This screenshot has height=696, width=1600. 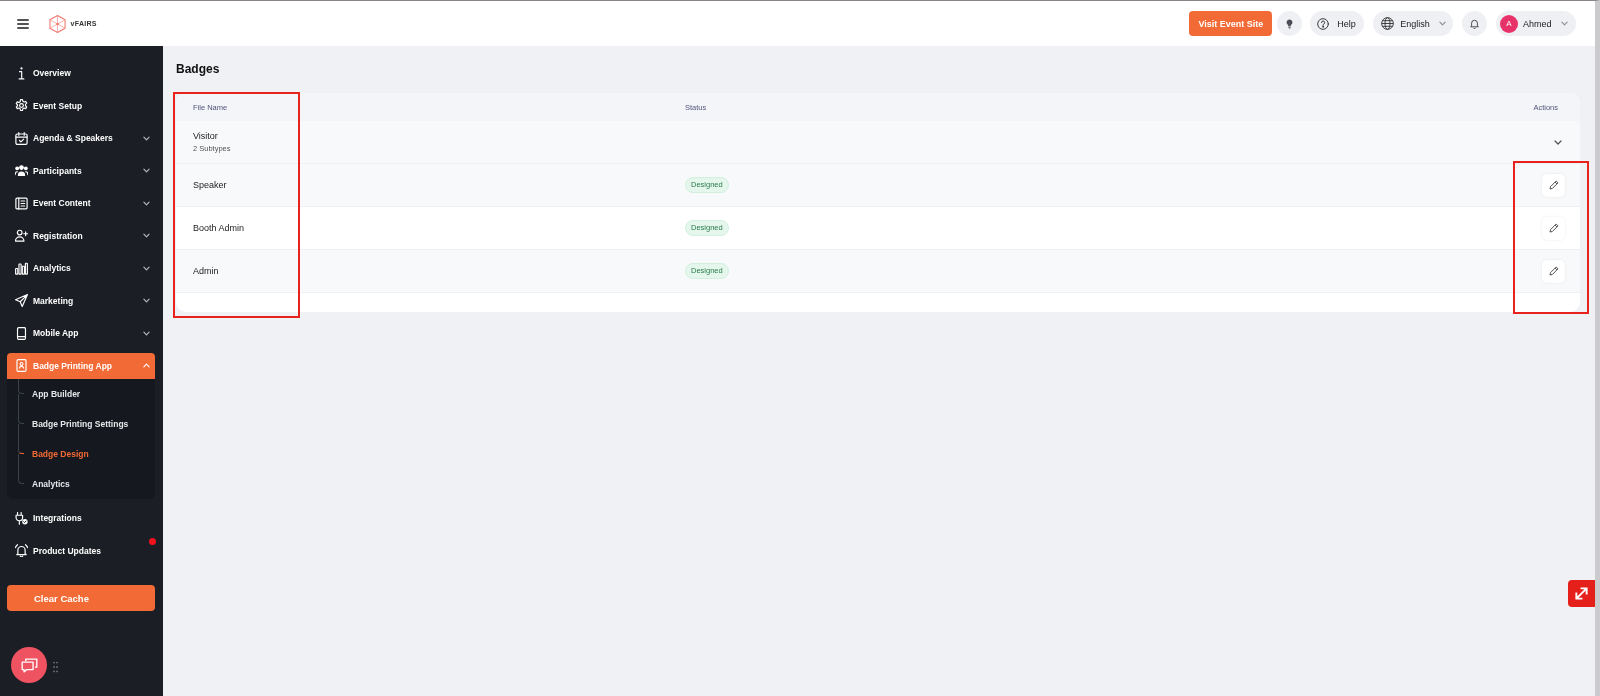 I want to click on file-name: Speaker, so click(x=210, y=185).